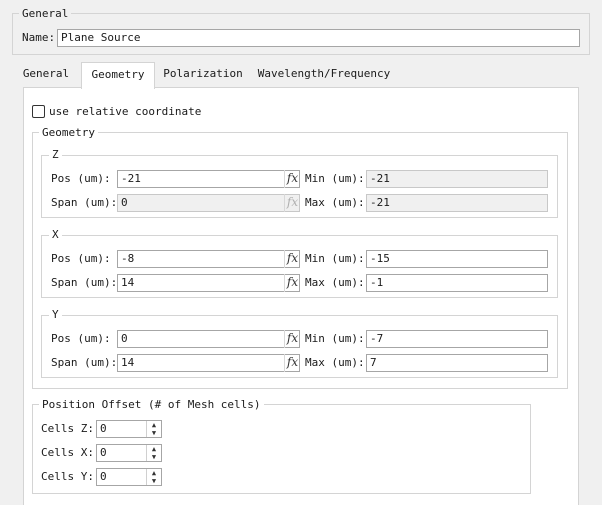  What do you see at coordinates (151, 404) in the screenshot?
I see `position-offset-title: Position Offset (# of Mesh cells)` at bounding box center [151, 404].